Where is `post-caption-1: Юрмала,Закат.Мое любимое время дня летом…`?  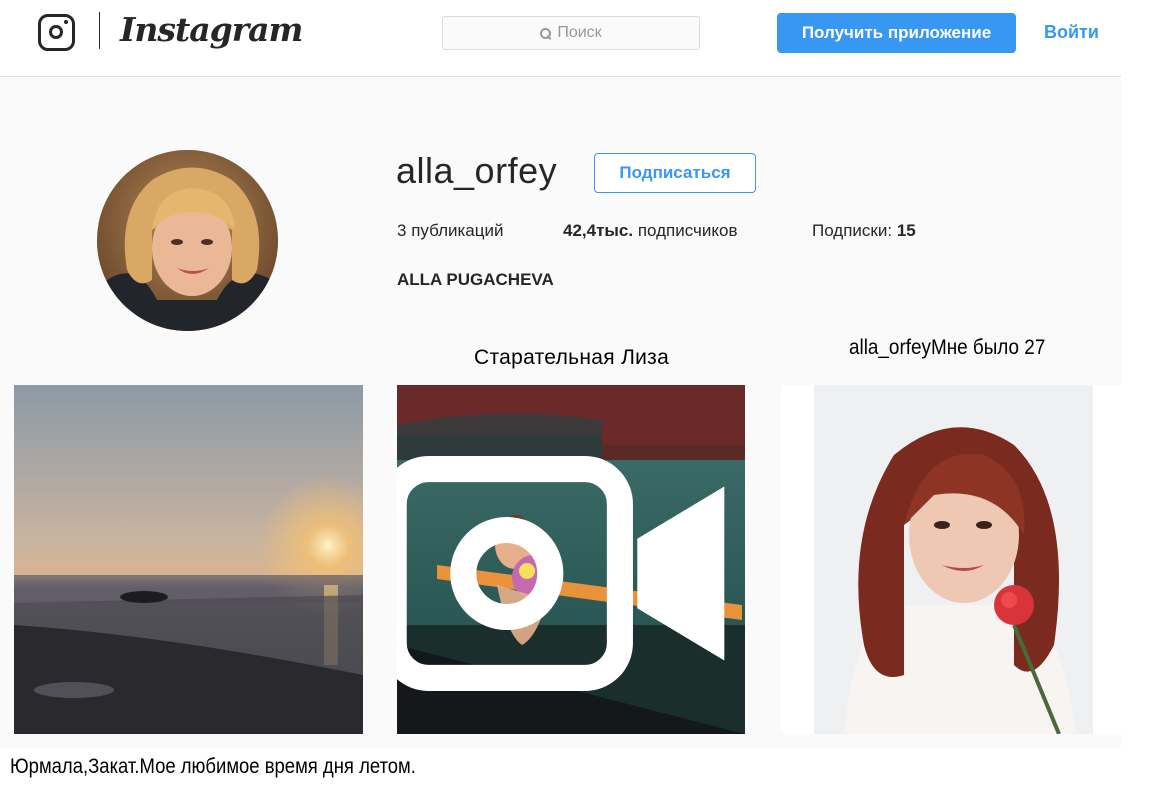
post-caption-1: Юрмала,Закат.Мое любимое время дня летом… is located at coordinates (213, 766).